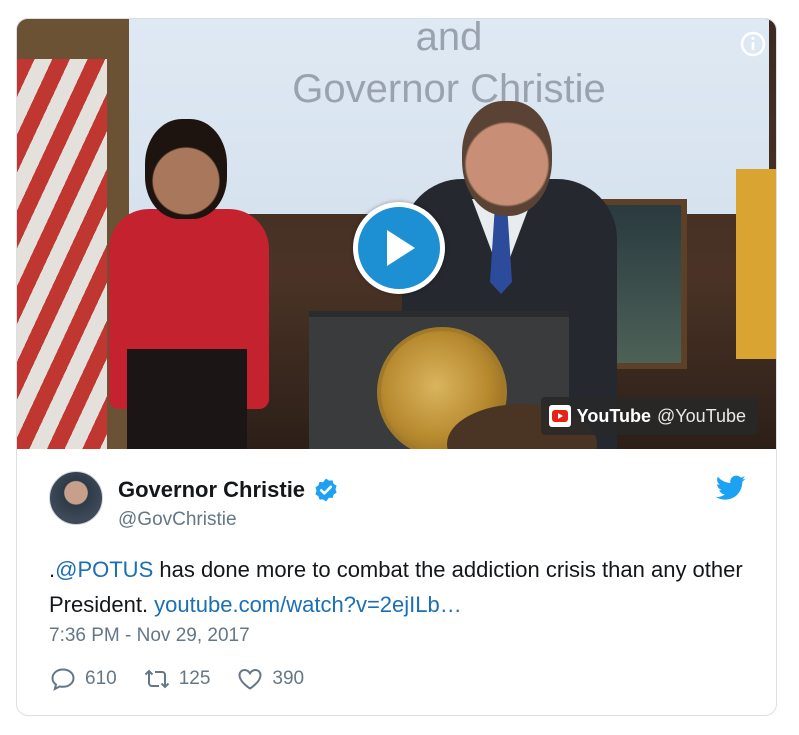  Describe the element at coordinates (326, 490) in the screenshot. I see `verified-badge-icon` at that location.